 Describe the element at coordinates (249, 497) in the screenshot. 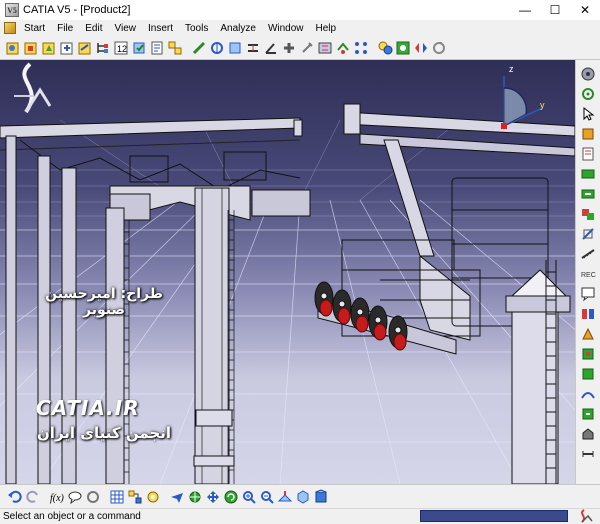

I see `zoom-in-icon` at that location.